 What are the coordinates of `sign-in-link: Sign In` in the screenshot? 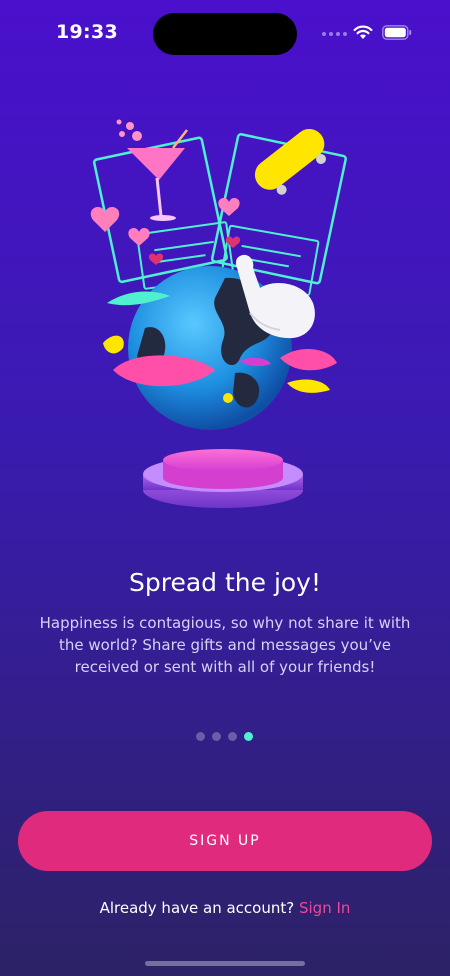 It's located at (324, 908).